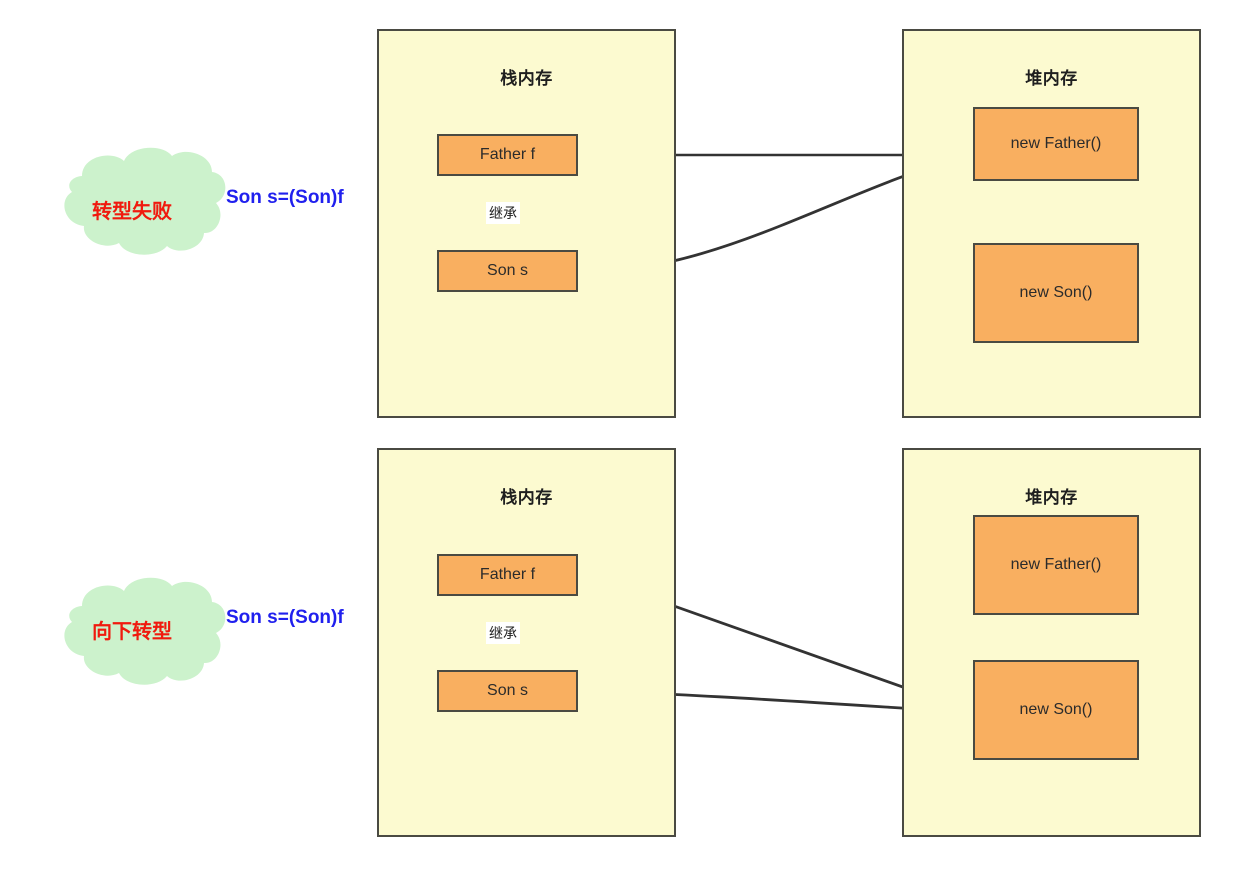 The height and width of the screenshot is (869, 1250). I want to click on heap-box-new-son-bottom: new Son(), so click(1056, 710).